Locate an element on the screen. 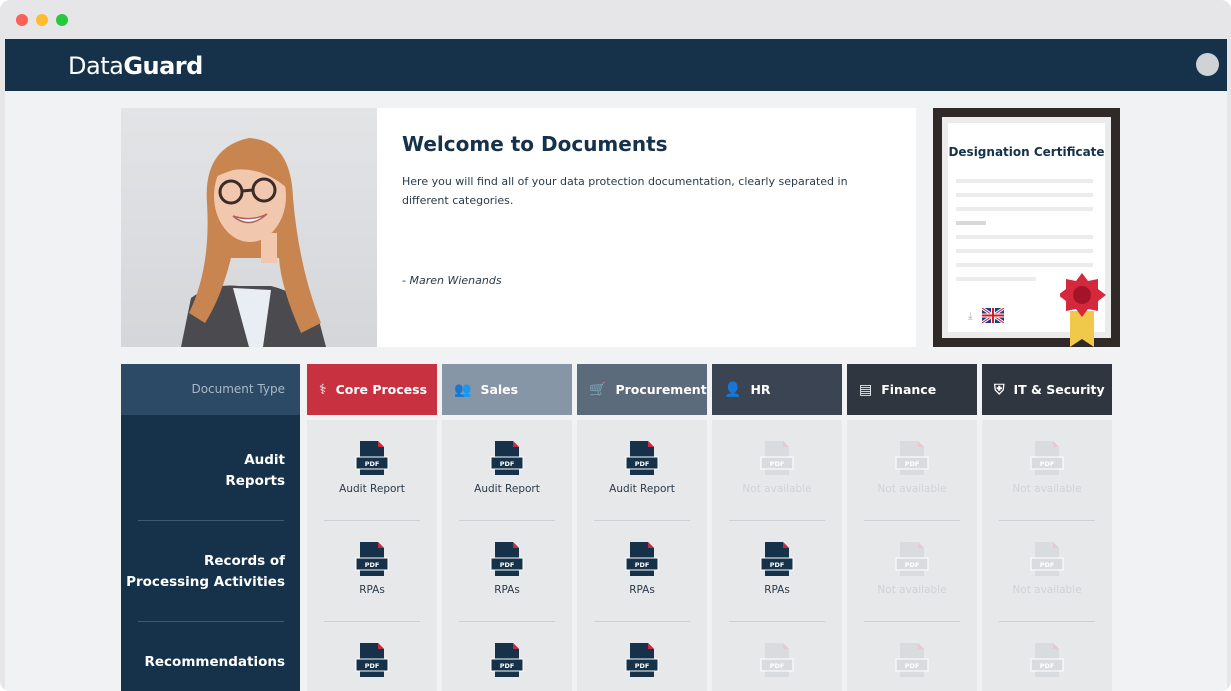 This screenshot has width=1231, height=691. uk-flag-icon is located at coordinates (993, 315).